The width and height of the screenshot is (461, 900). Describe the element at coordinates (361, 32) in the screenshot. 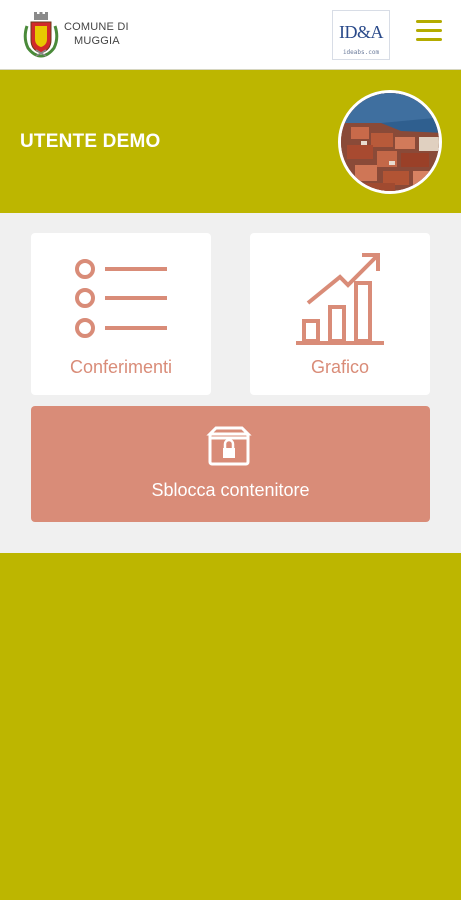

I see `idea-logo-text: ID&A` at that location.